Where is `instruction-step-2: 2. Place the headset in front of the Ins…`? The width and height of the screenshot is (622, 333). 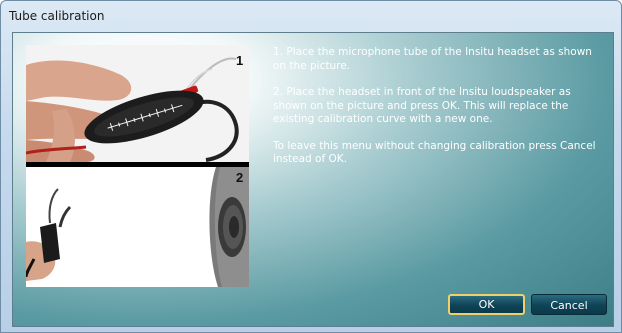 instruction-step-2: 2. Place the headset in front of the Ins… is located at coordinates (422, 105).